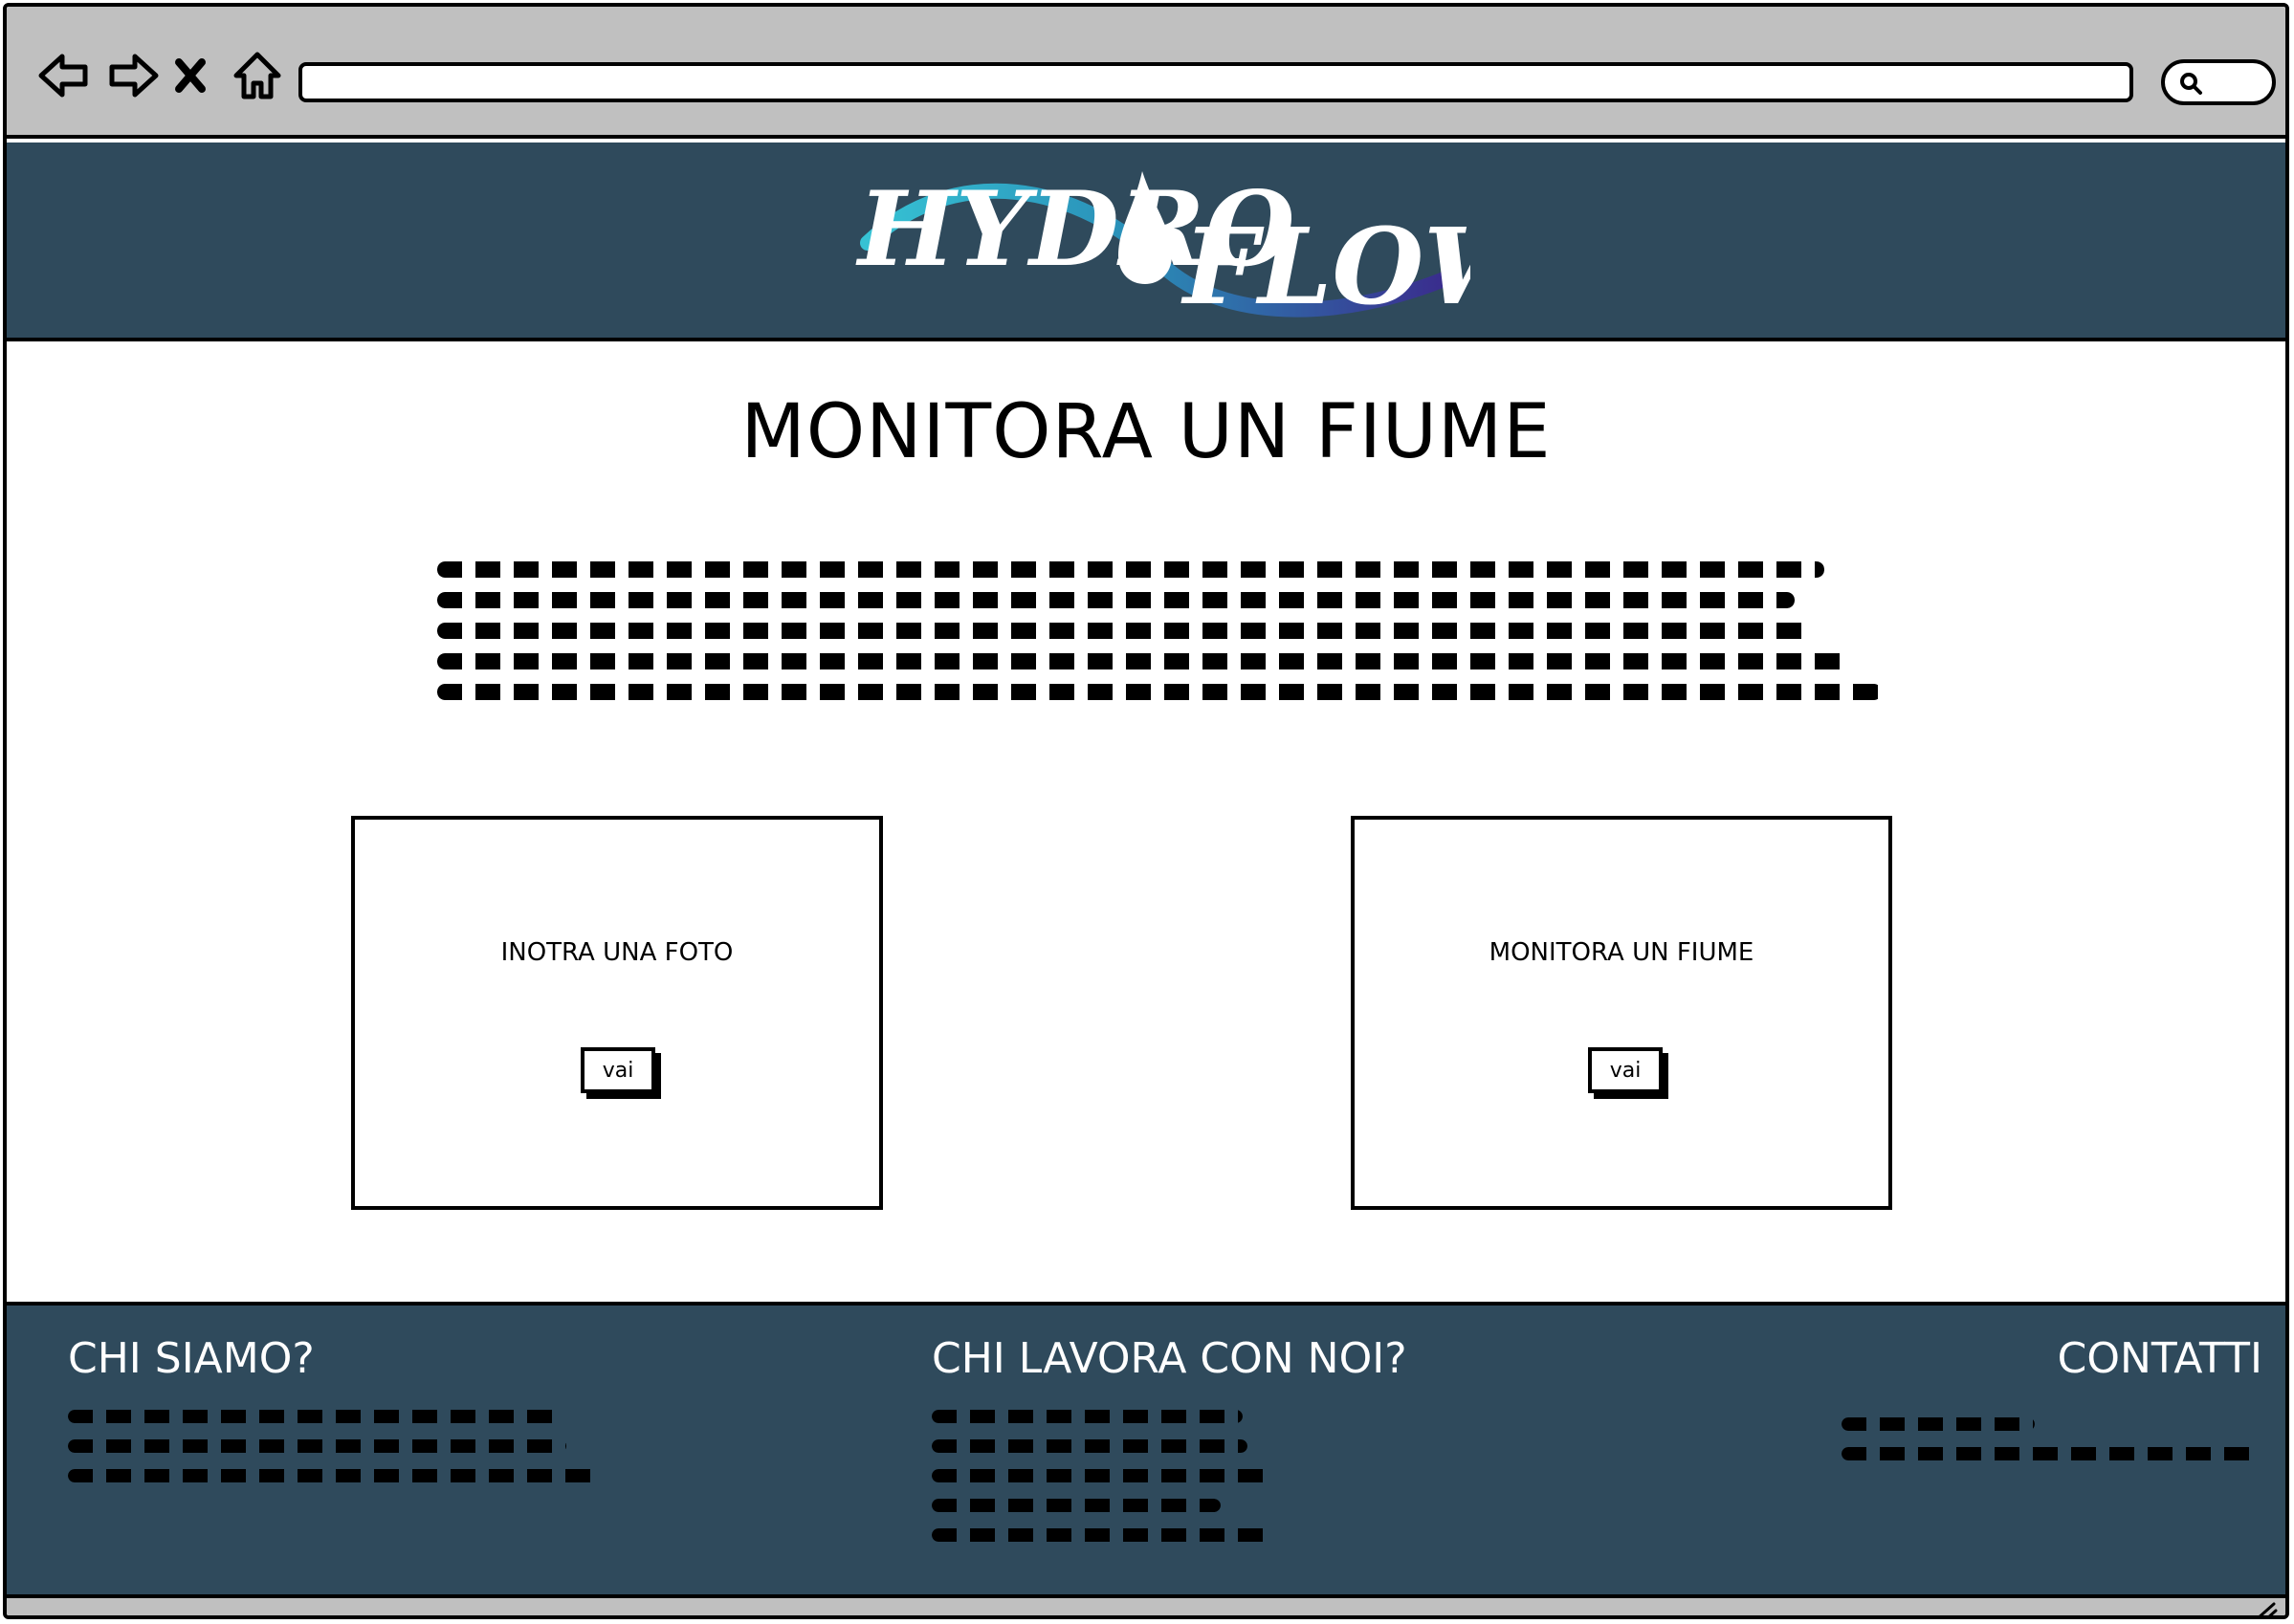 The image size is (2294, 1624). I want to click on footer-heading-about: CHI SIAMO?, so click(336, 1359).